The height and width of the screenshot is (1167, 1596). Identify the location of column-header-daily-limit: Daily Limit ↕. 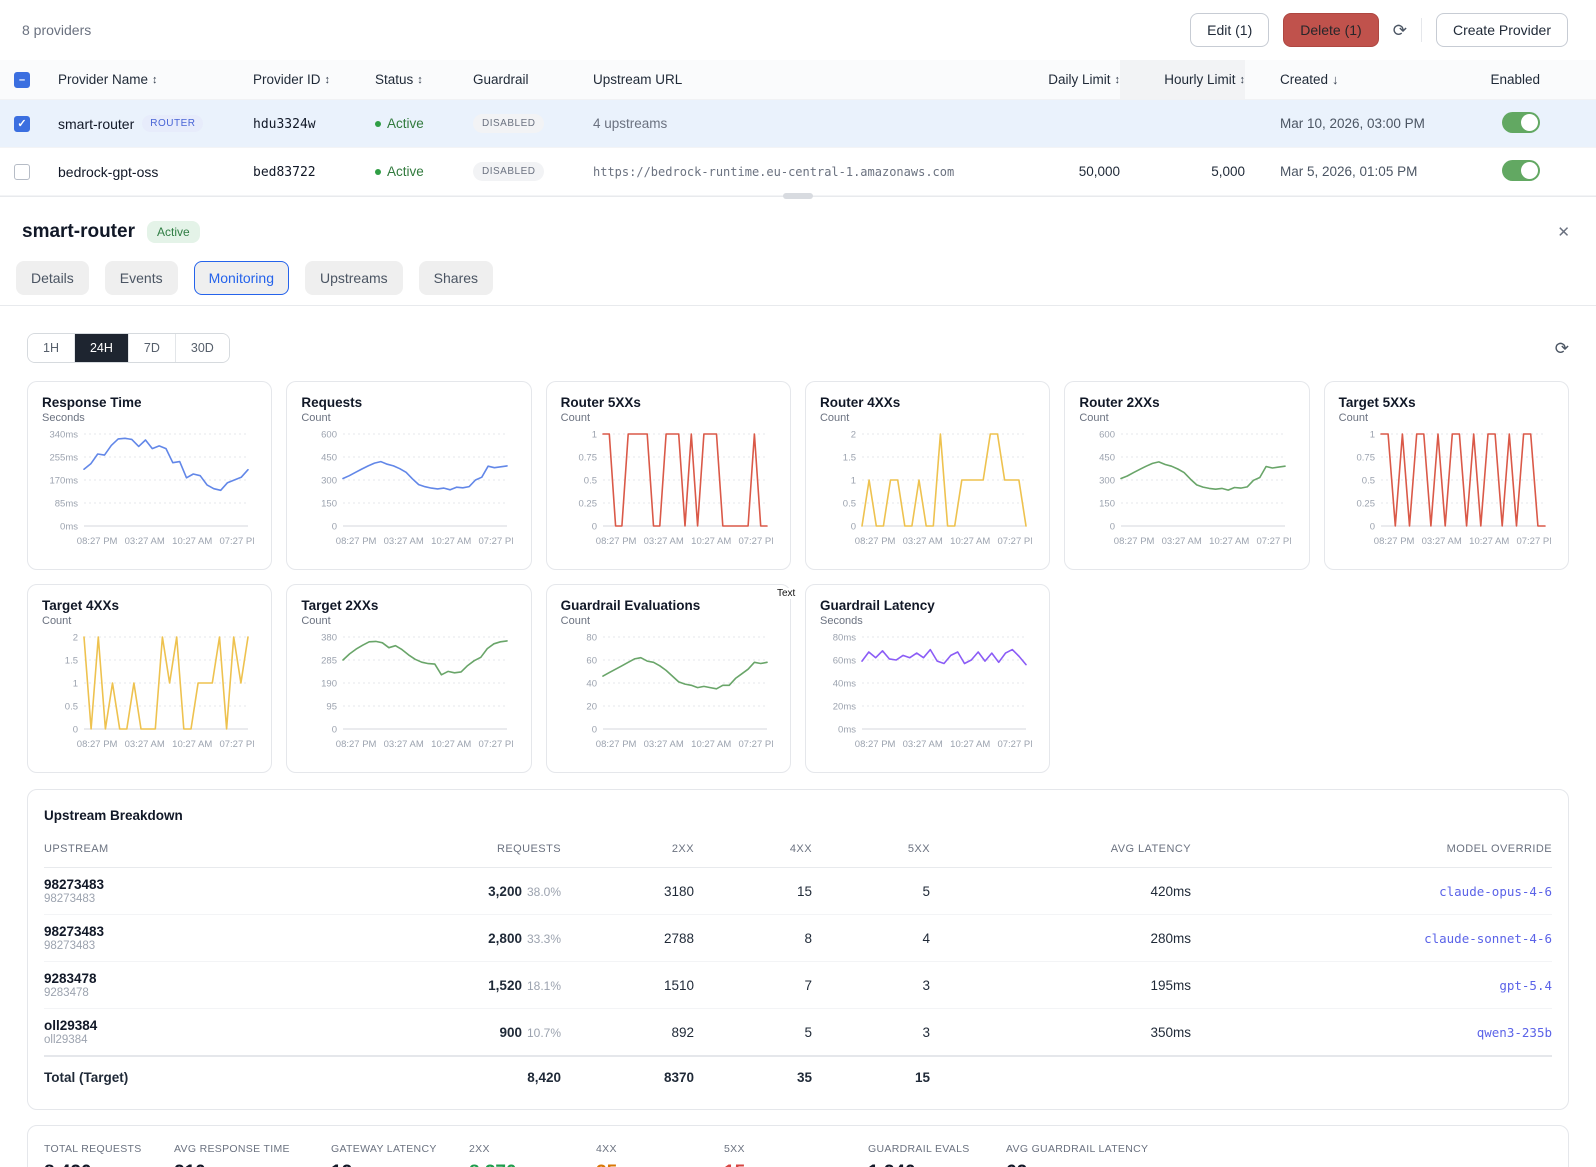
(1062, 79).